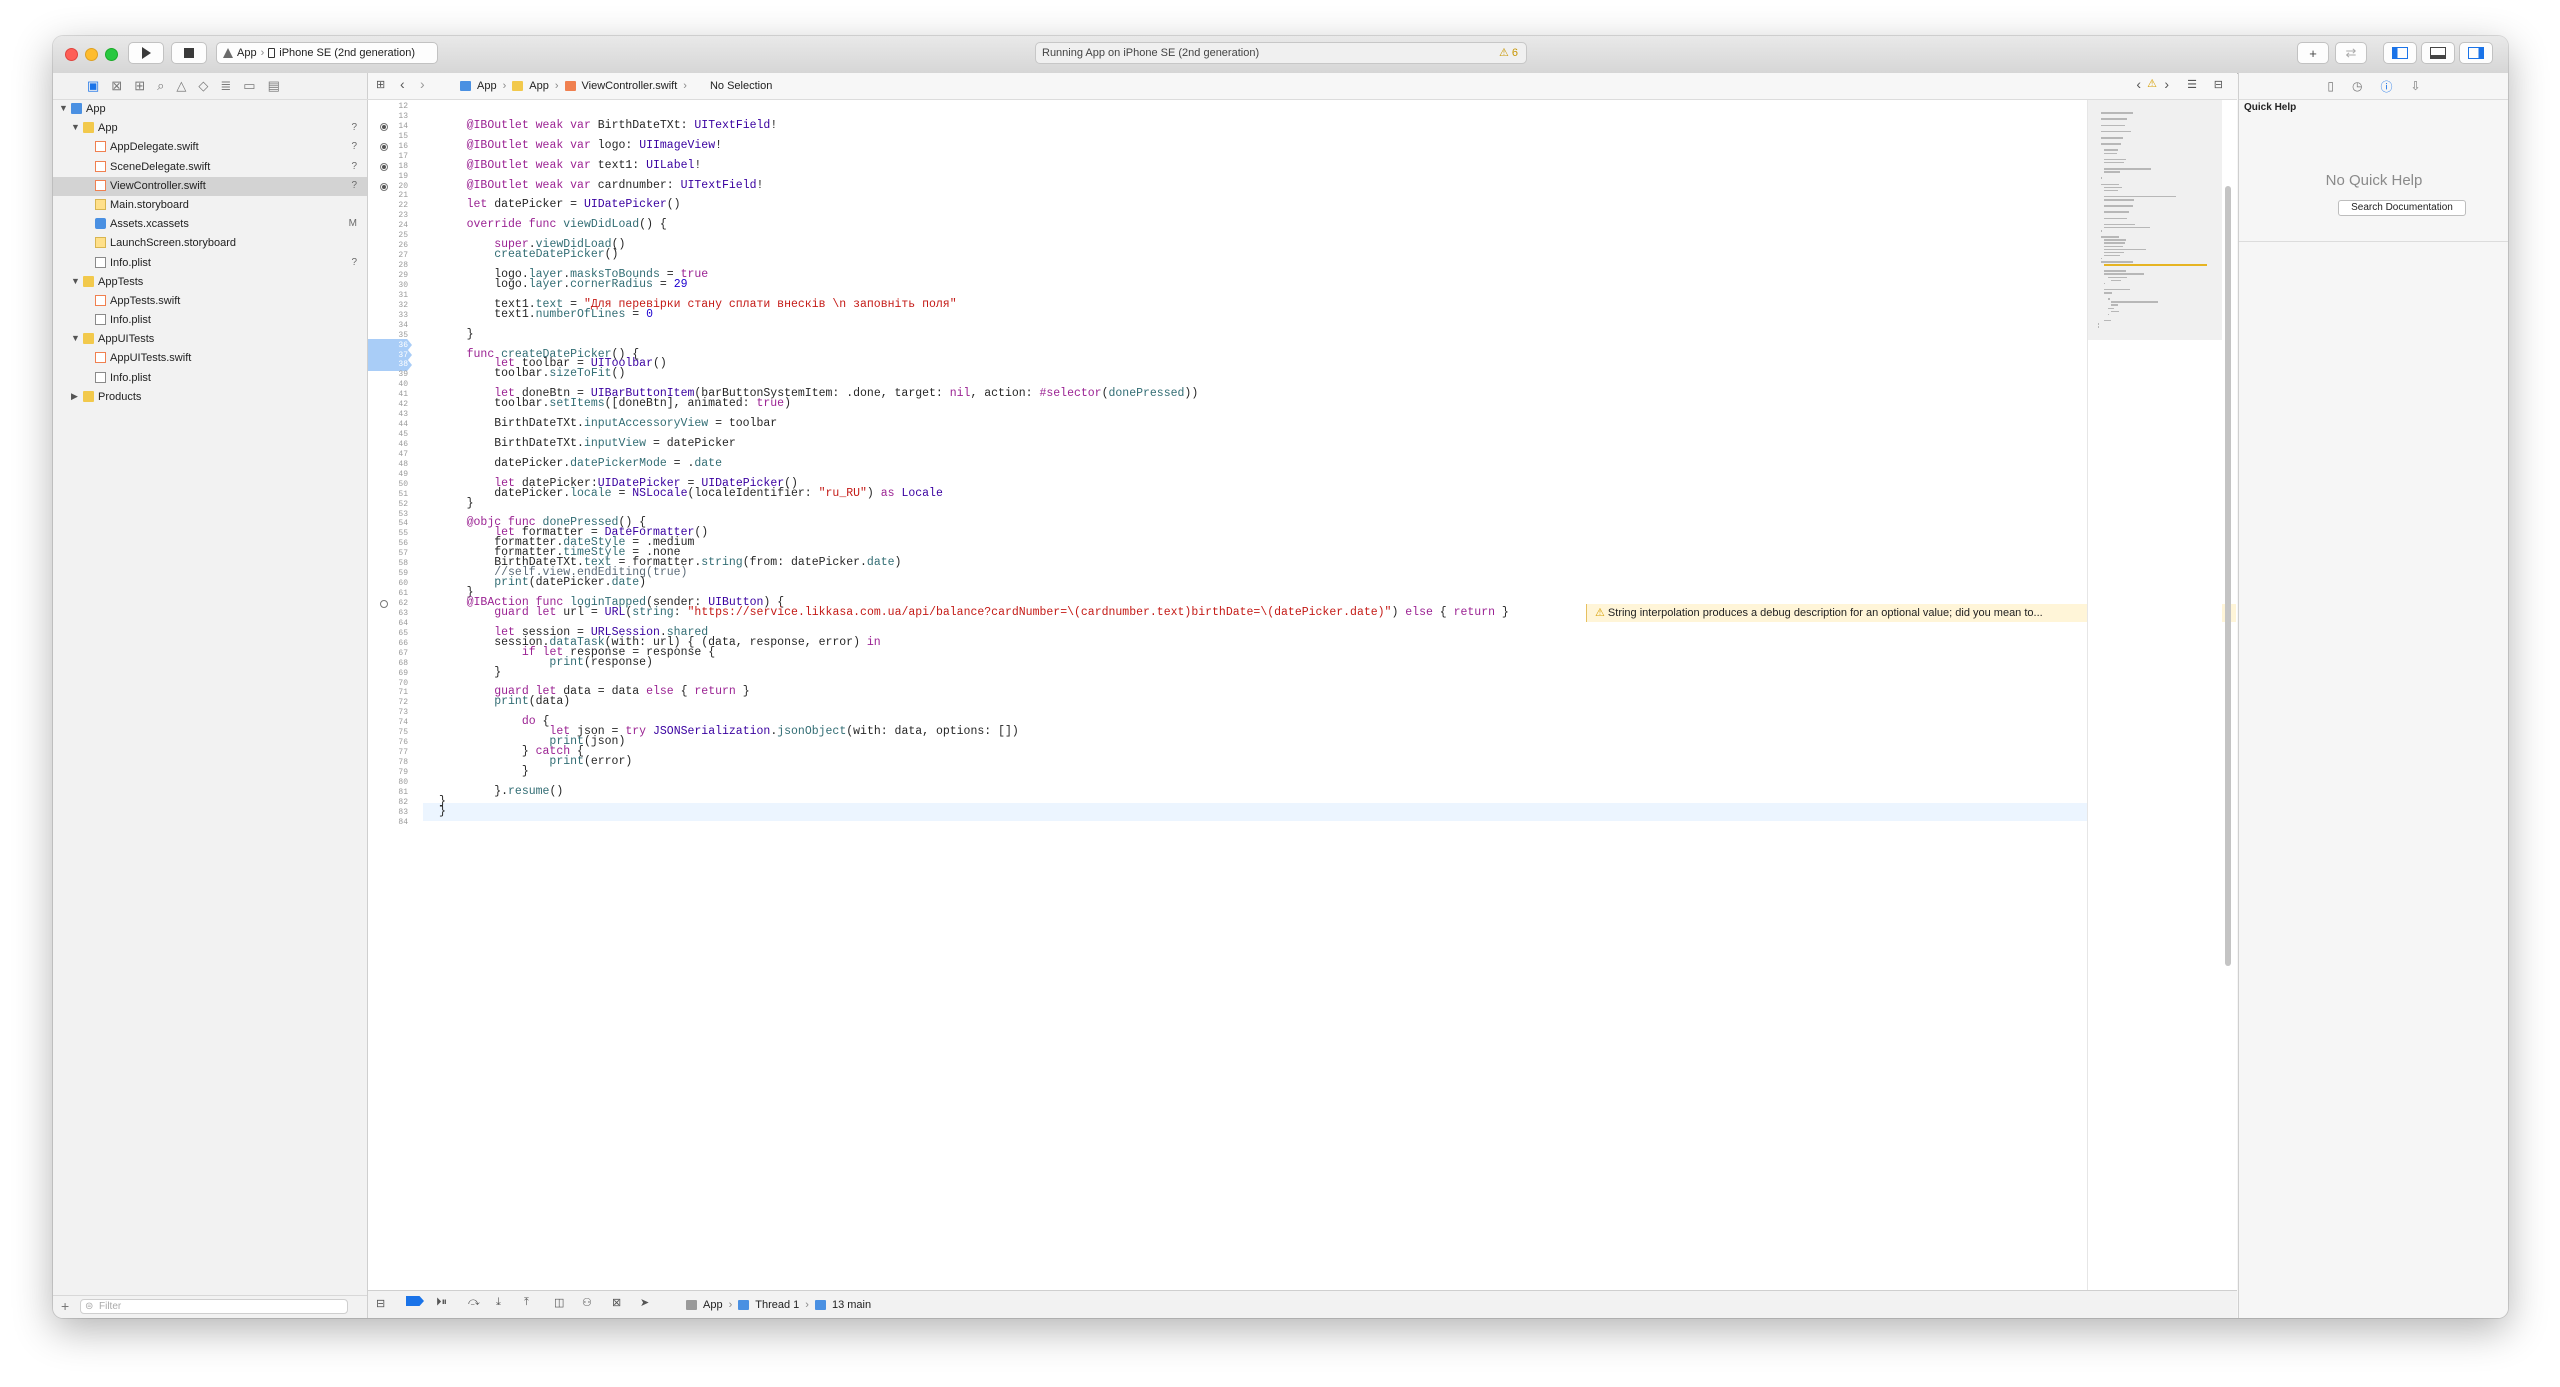 This screenshot has width=2560, height=1387. What do you see at coordinates (2330, 86) in the screenshot?
I see `file-inspector-icon: ▯` at bounding box center [2330, 86].